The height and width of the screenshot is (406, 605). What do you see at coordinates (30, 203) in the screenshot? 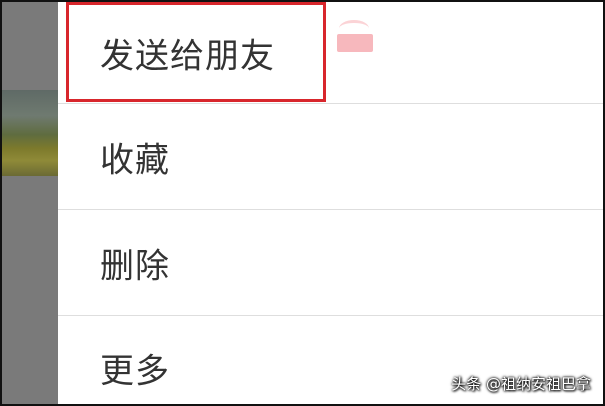
I see `dimmed-background-overlay` at bounding box center [30, 203].